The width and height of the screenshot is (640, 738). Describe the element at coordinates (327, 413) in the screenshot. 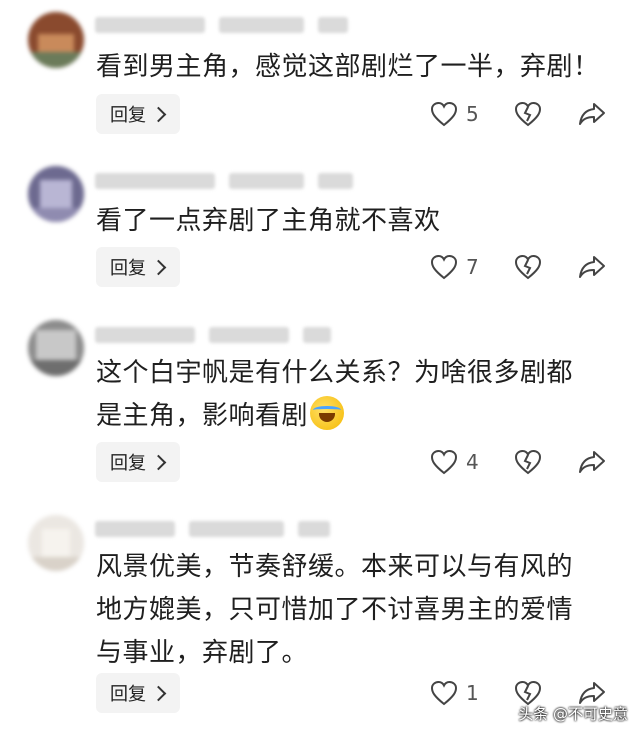

I see `laughing-crying-emoji-icon` at that location.